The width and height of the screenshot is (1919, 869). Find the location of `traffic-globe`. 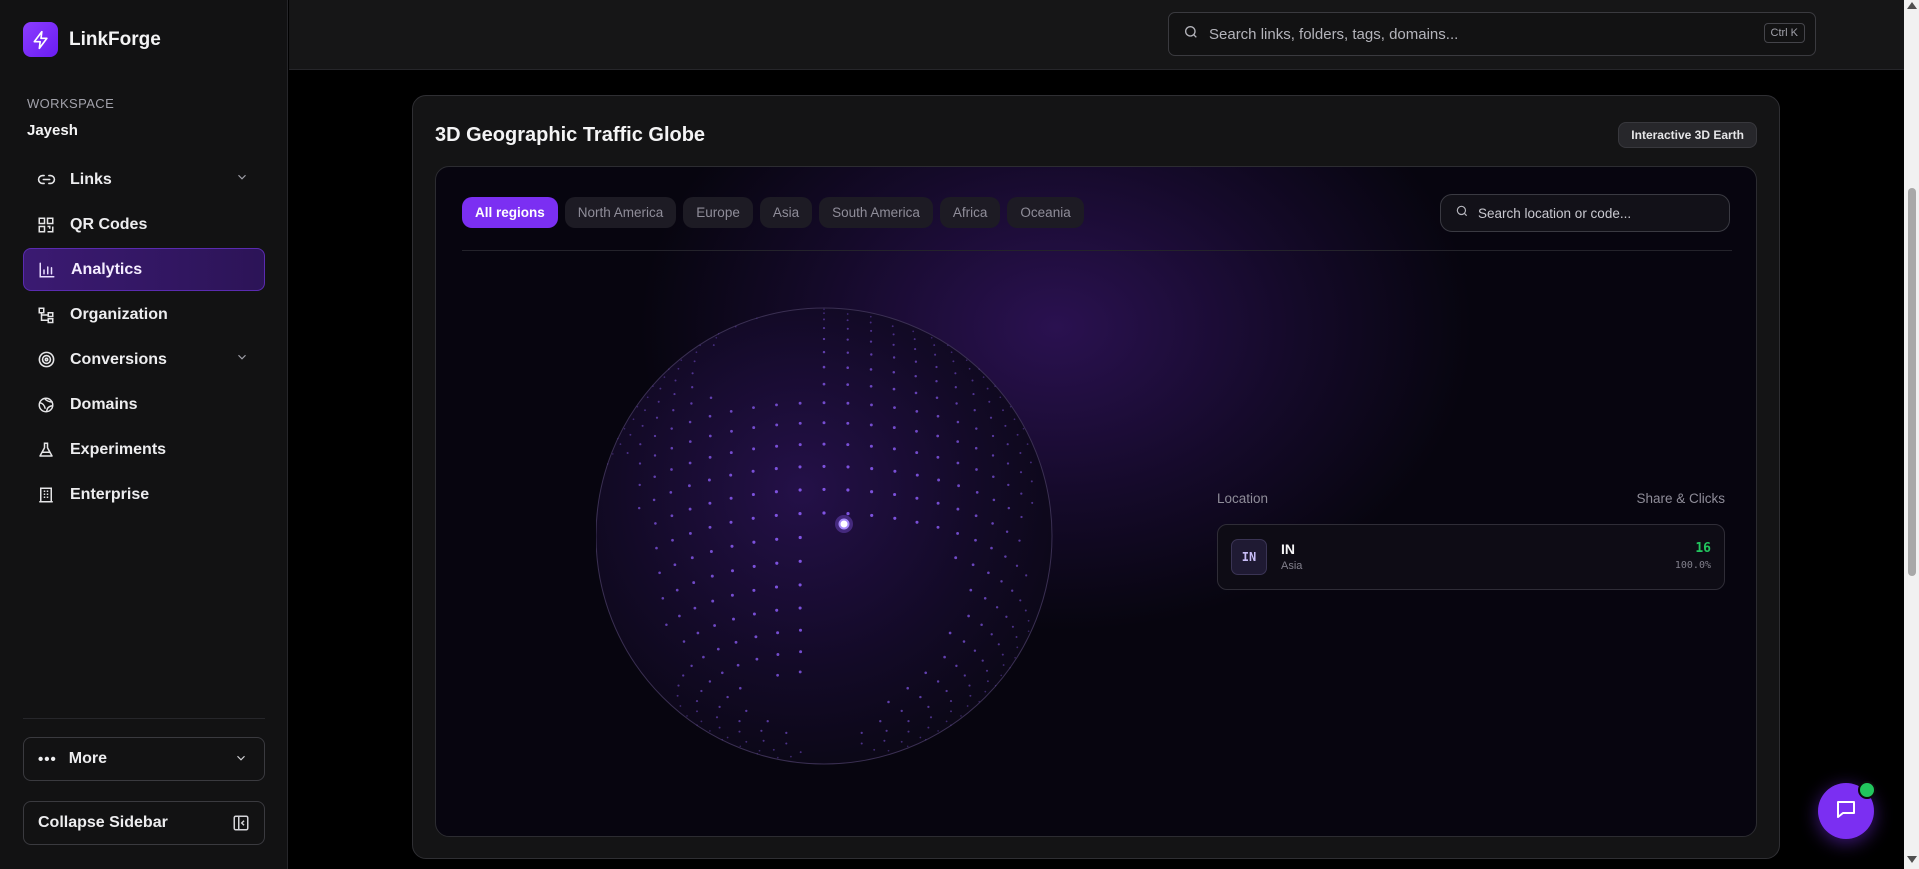

traffic-globe is located at coordinates (826, 540).